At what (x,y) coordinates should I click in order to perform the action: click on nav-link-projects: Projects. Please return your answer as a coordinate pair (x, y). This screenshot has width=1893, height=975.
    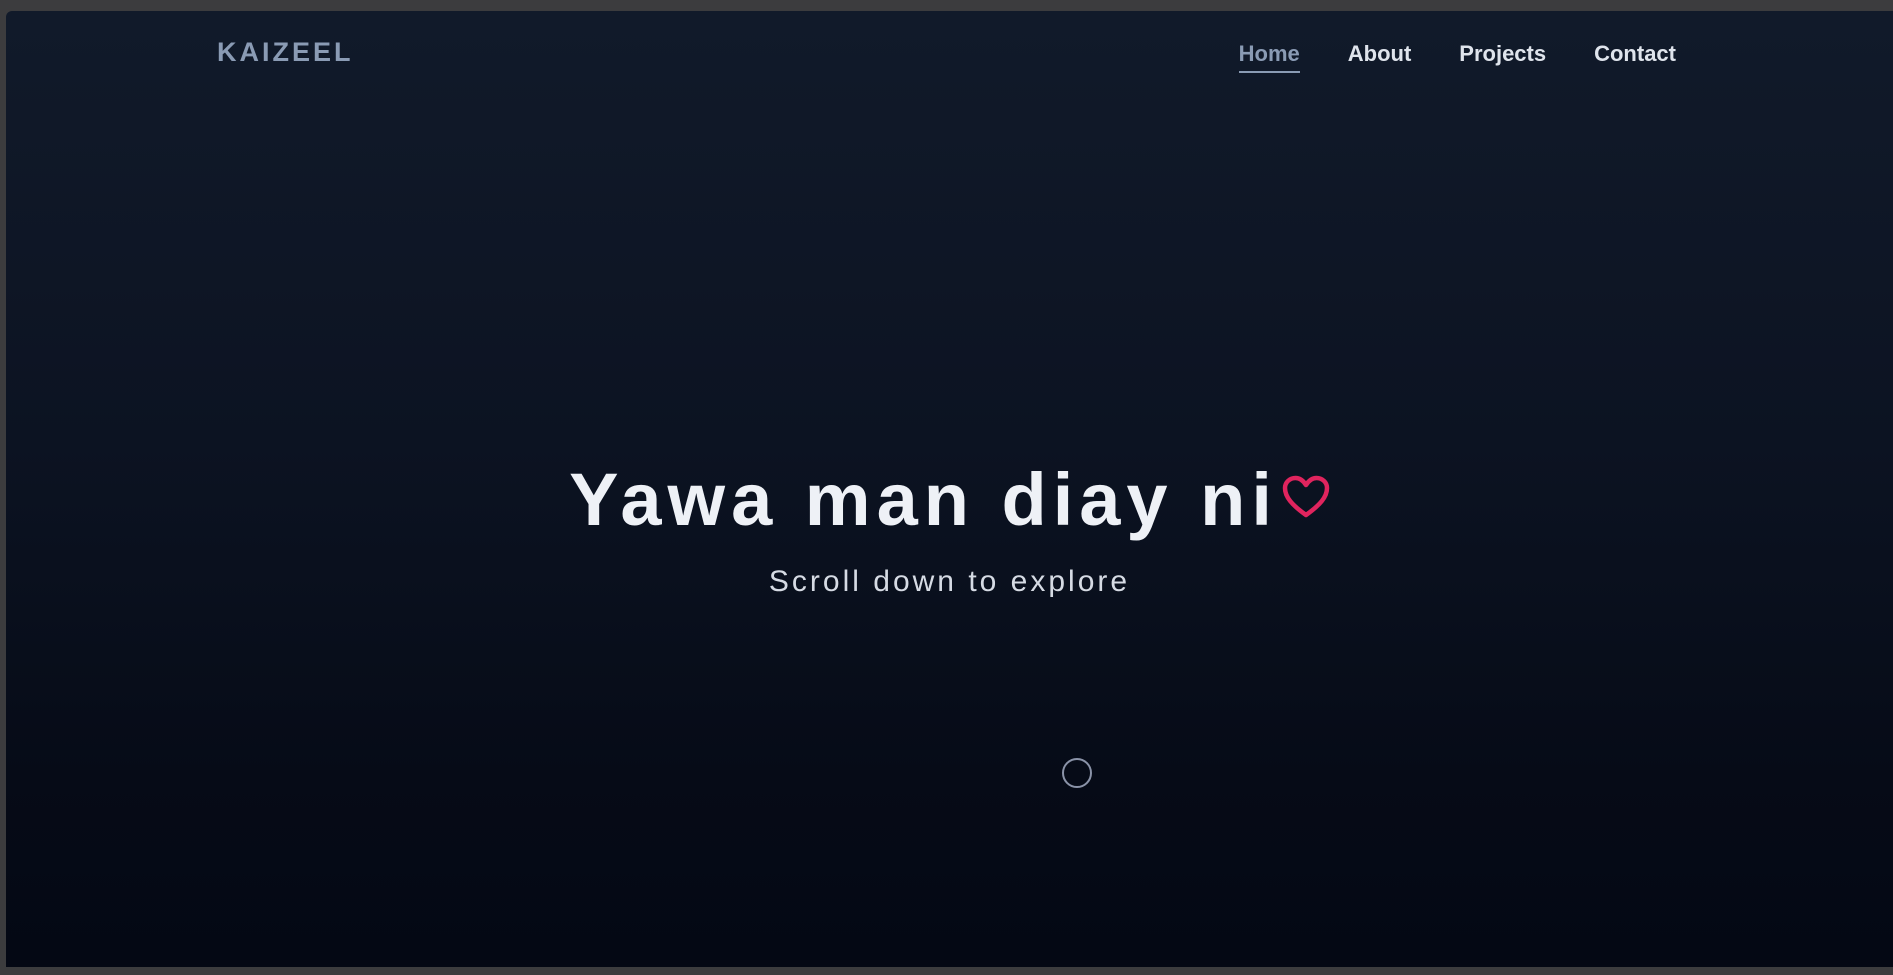
    Looking at the image, I should click on (1502, 58).